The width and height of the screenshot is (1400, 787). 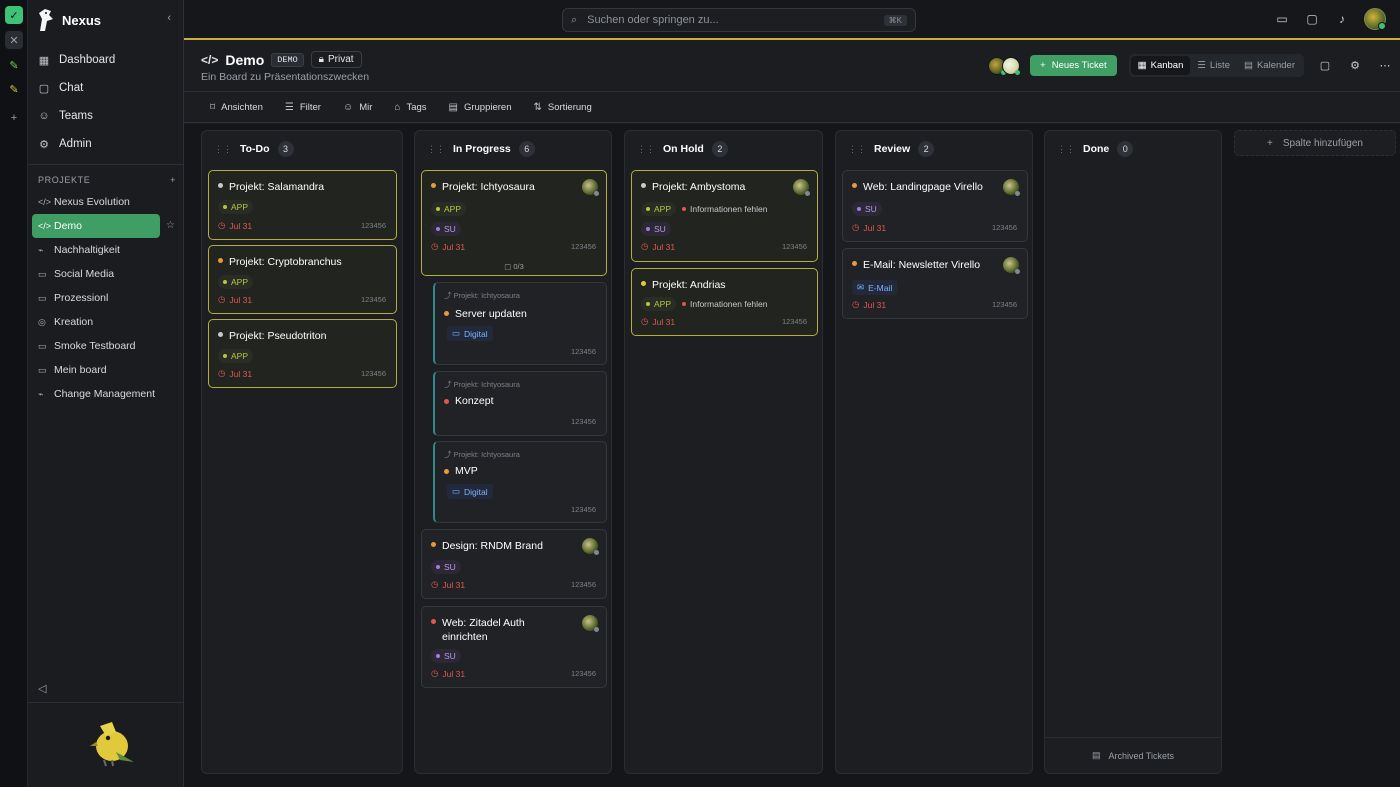 What do you see at coordinates (410, 107) in the screenshot?
I see `toolbar-tags: ⌂ Tags` at bounding box center [410, 107].